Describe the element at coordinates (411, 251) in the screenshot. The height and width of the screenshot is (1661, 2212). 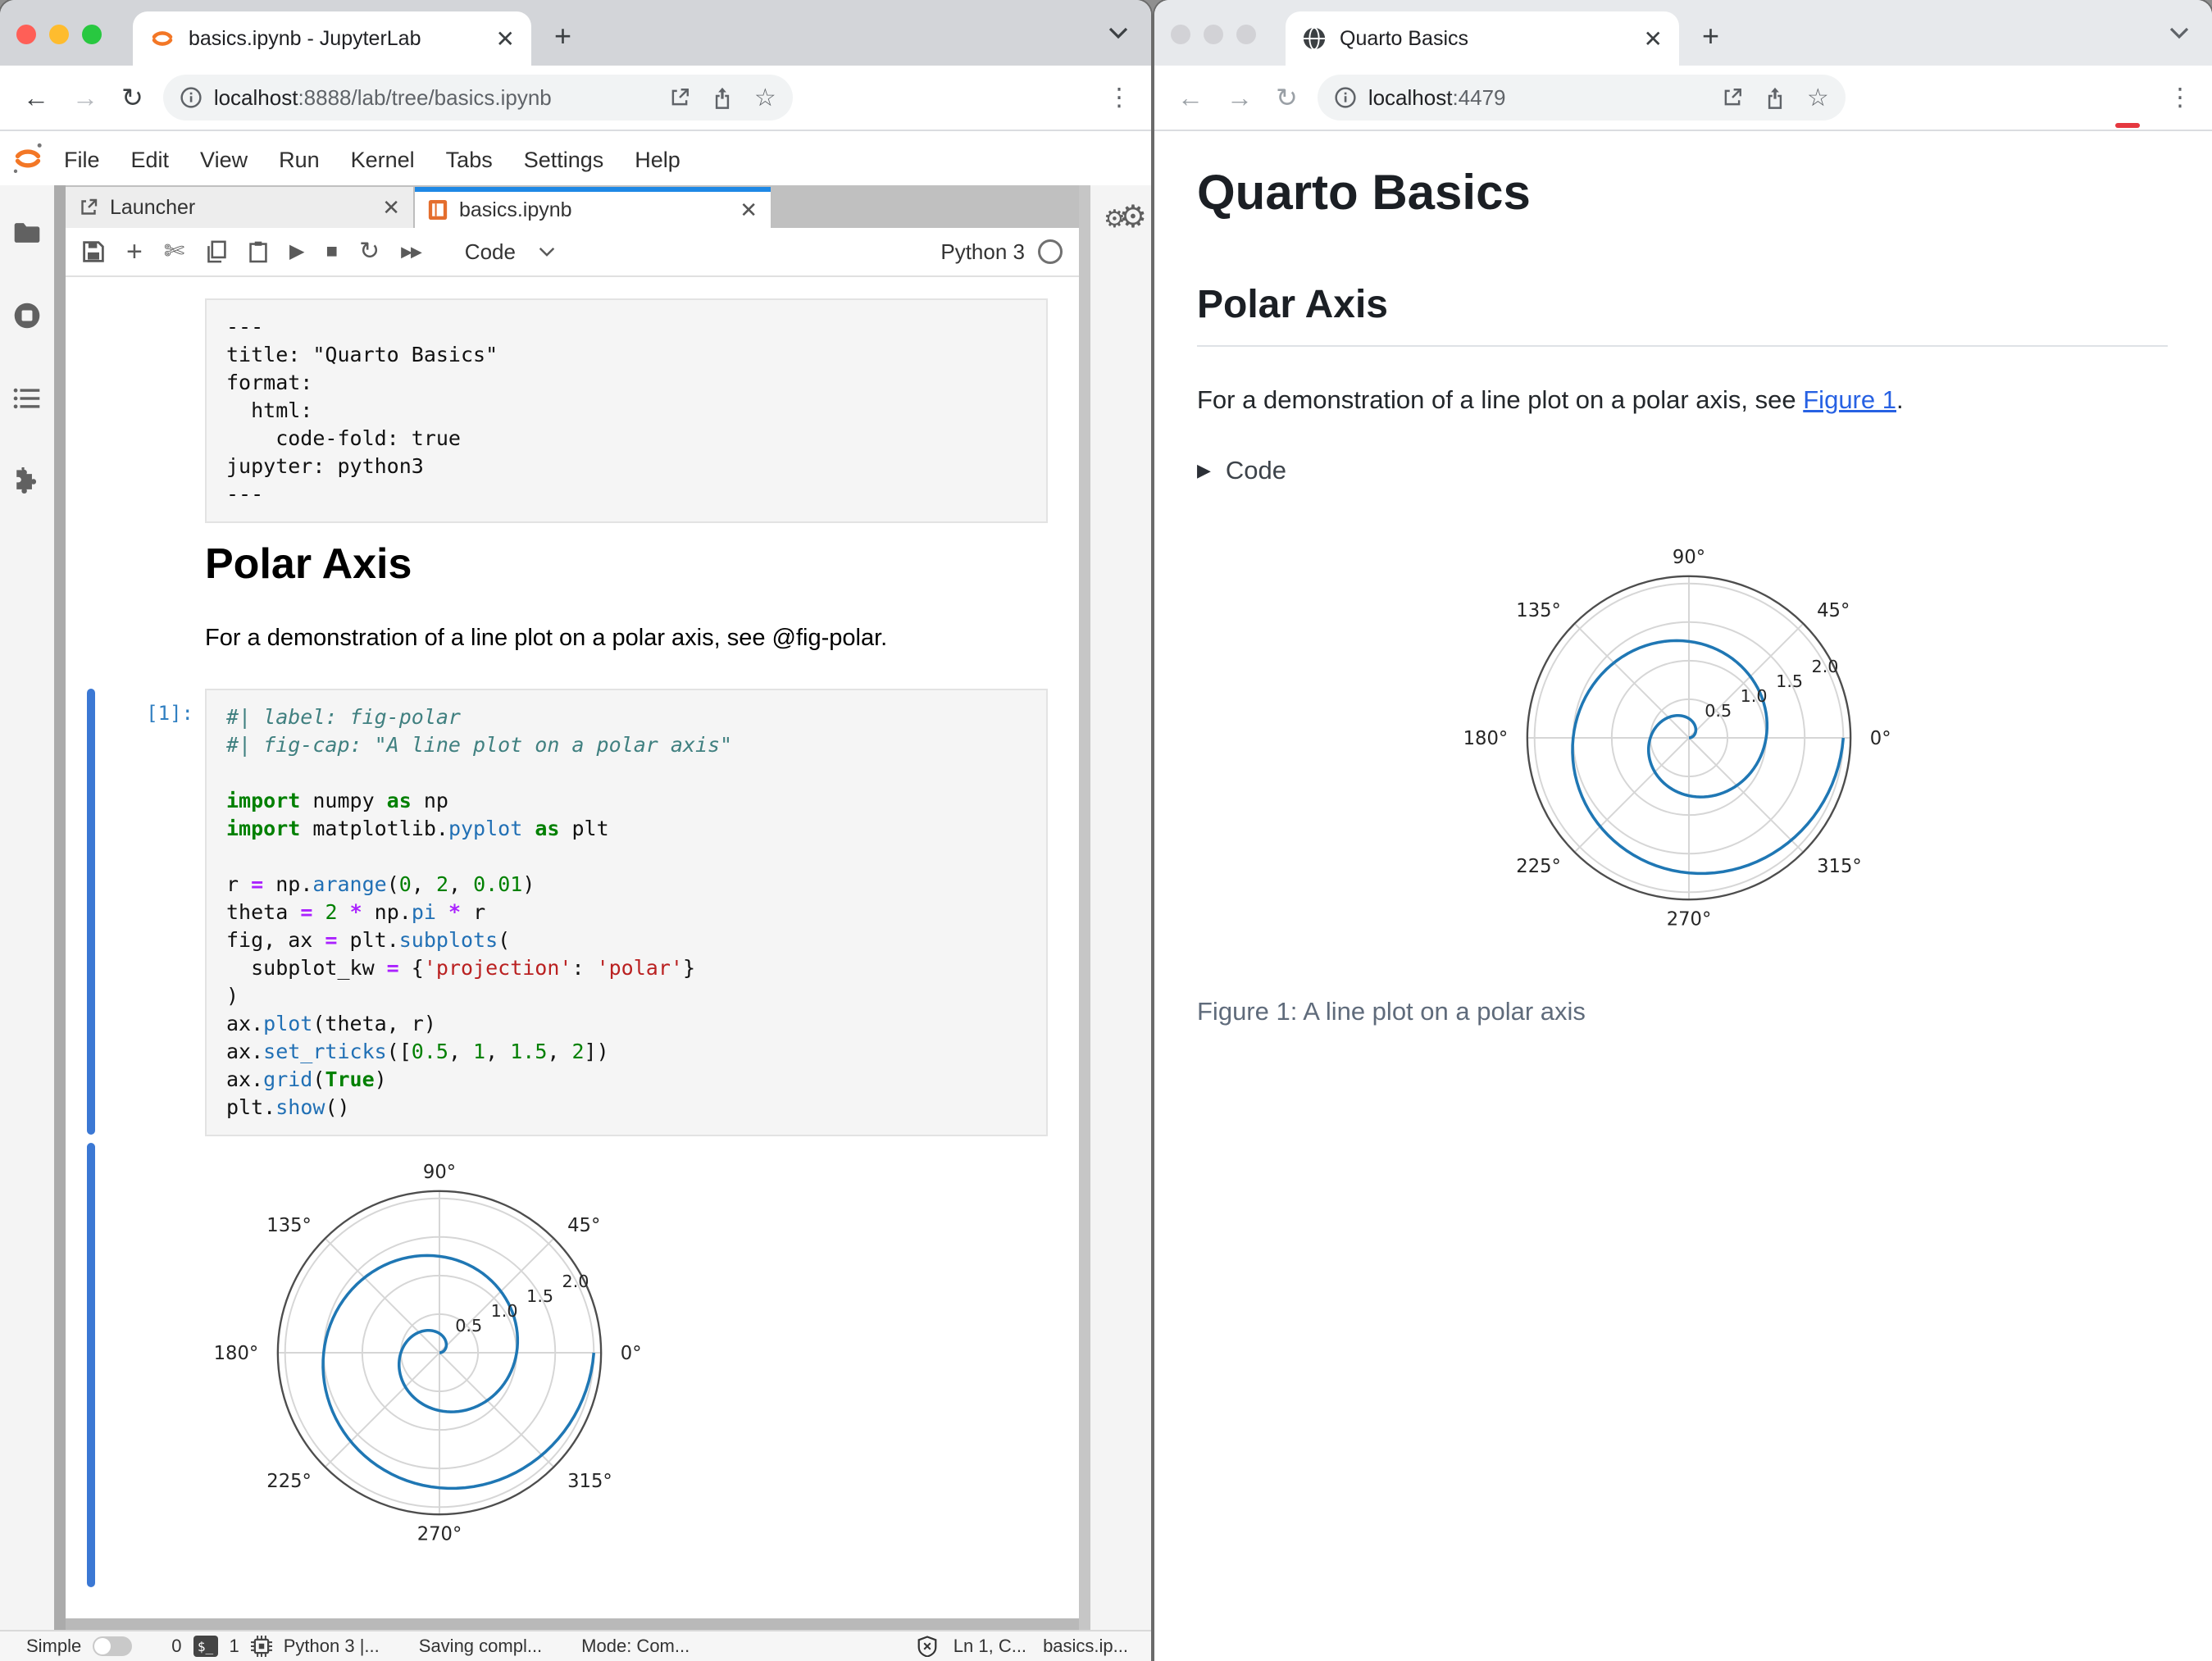
I see `restart-run-all-icon: ▶▶` at that location.